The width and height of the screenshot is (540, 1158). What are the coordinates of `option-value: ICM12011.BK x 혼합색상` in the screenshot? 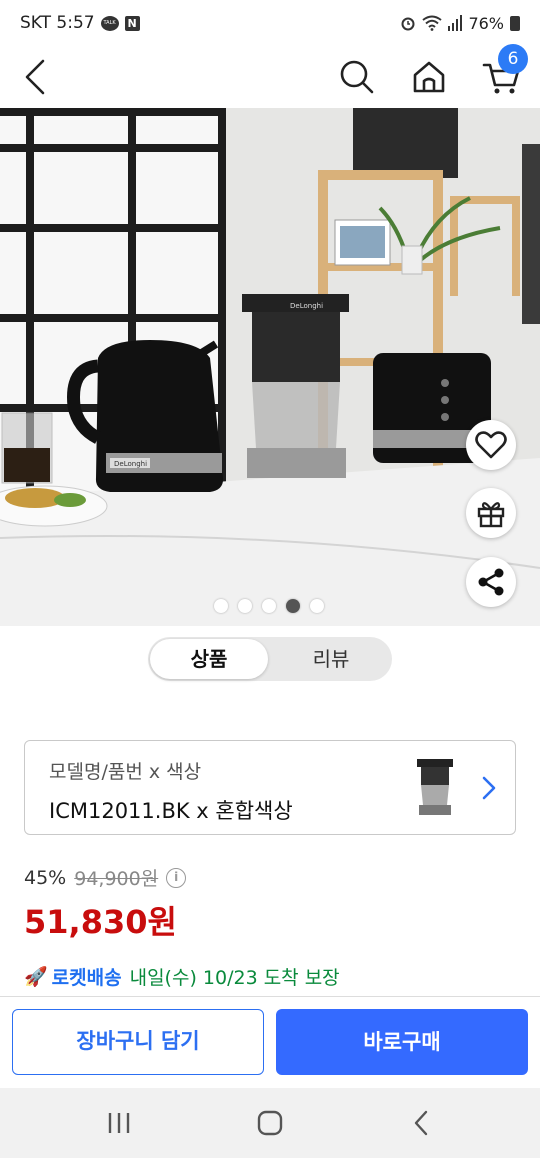 It's located at (171, 811).